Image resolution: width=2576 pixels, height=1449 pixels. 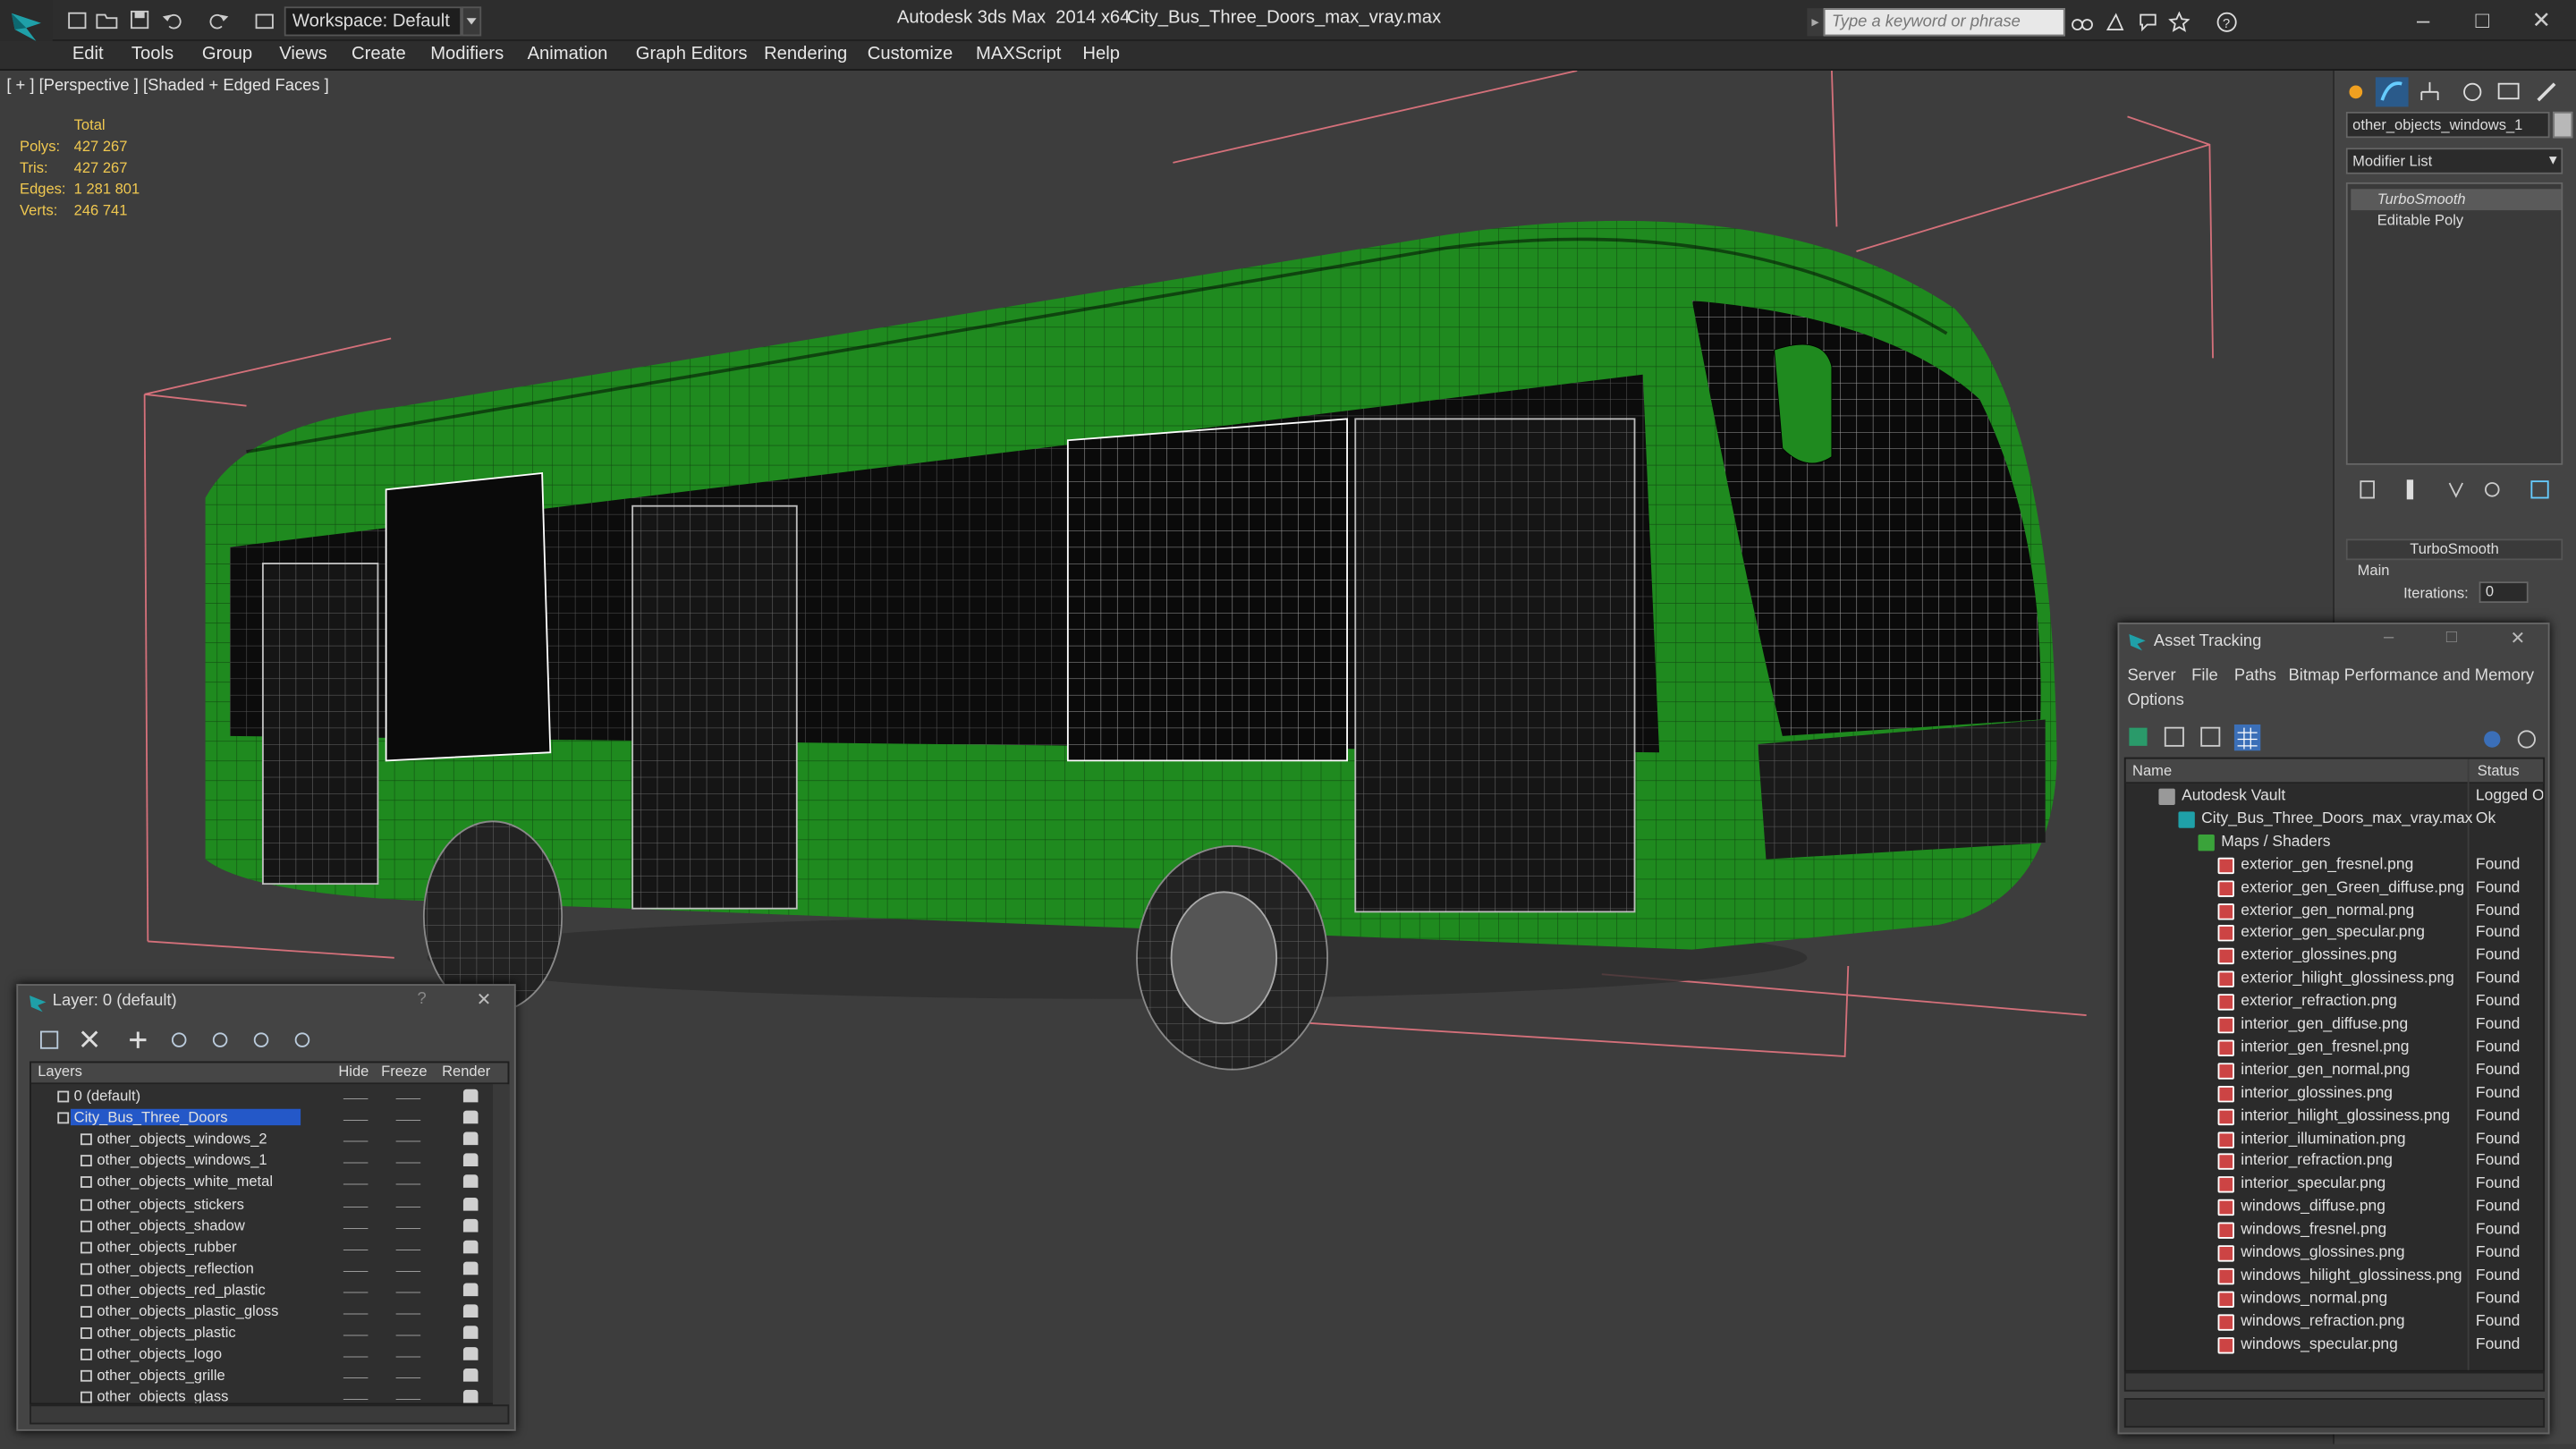 I want to click on at-help-icons, so click(x=2511, y=739).